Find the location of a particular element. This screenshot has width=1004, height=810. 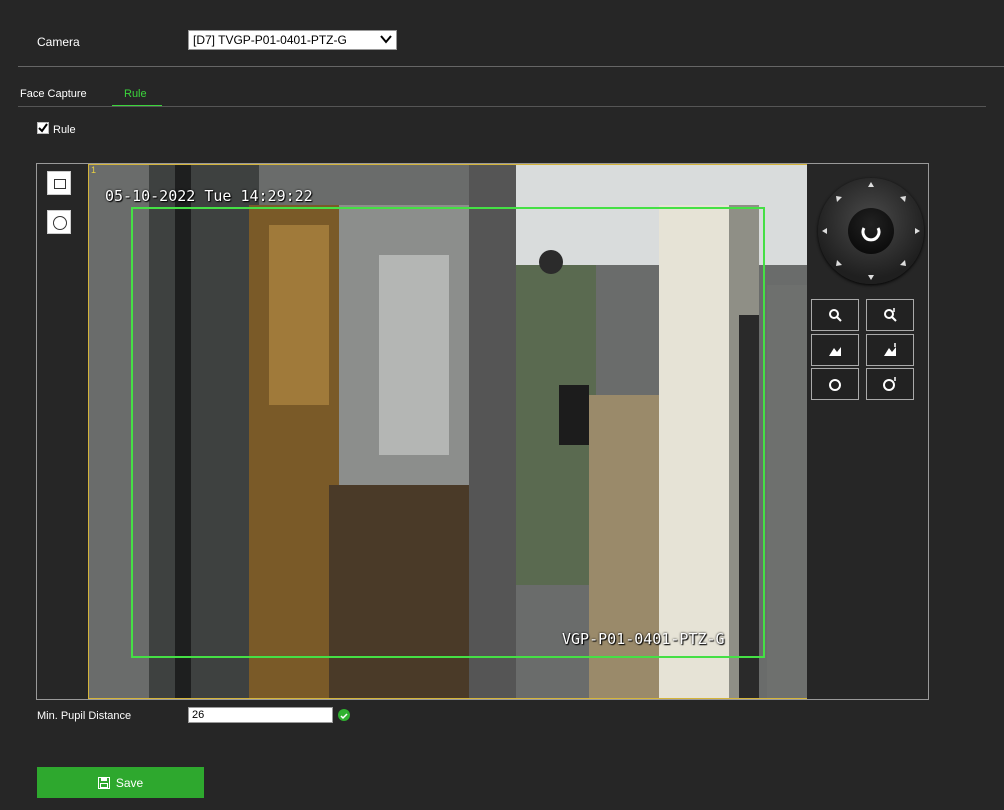

draw-rectangle-button is located at coordinates (59, 183).